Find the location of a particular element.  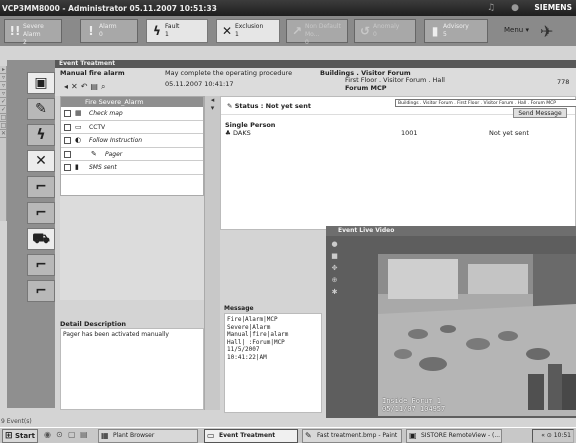

fault-nav-button: ϟ is located at coordinates (41, 135).